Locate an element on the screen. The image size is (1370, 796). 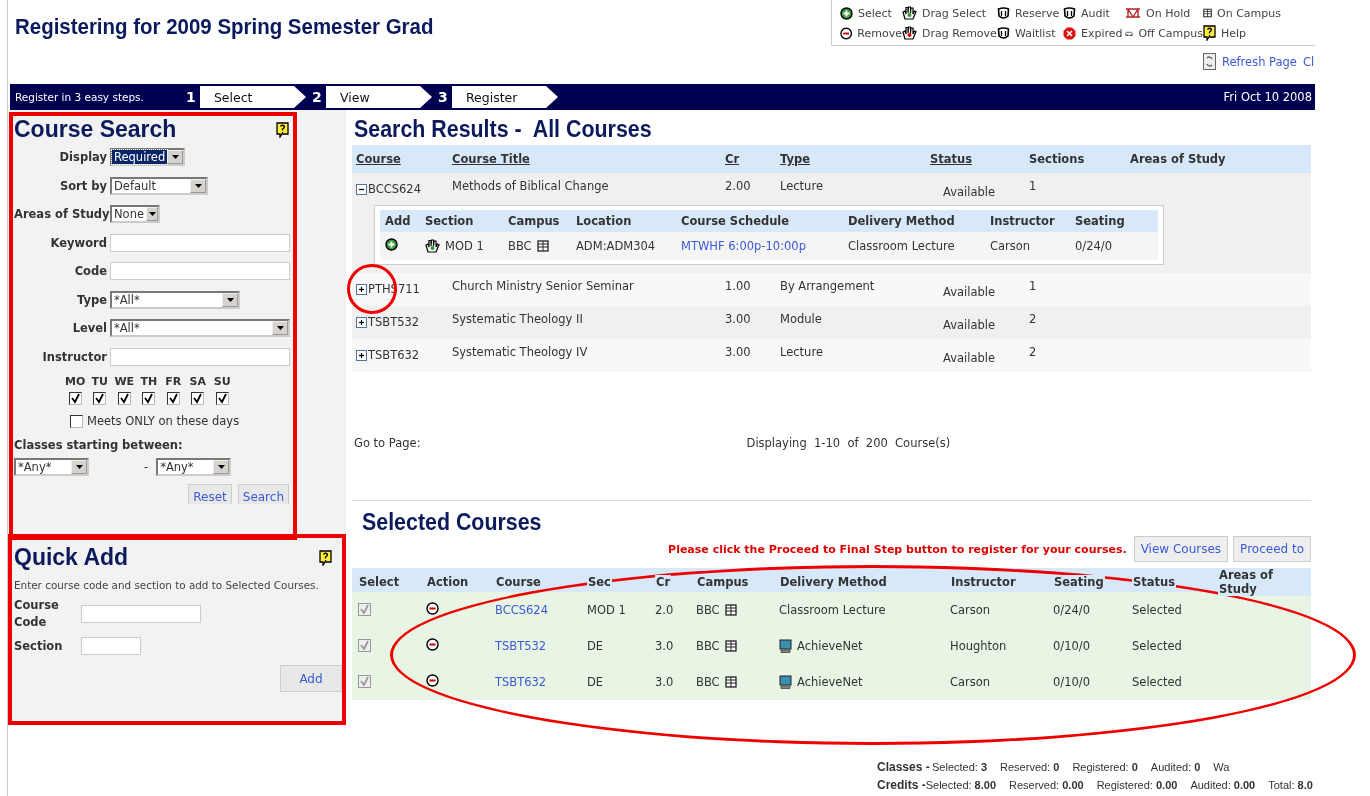
summary-value: Audited: 0 is located at coordinates (1175, 767).